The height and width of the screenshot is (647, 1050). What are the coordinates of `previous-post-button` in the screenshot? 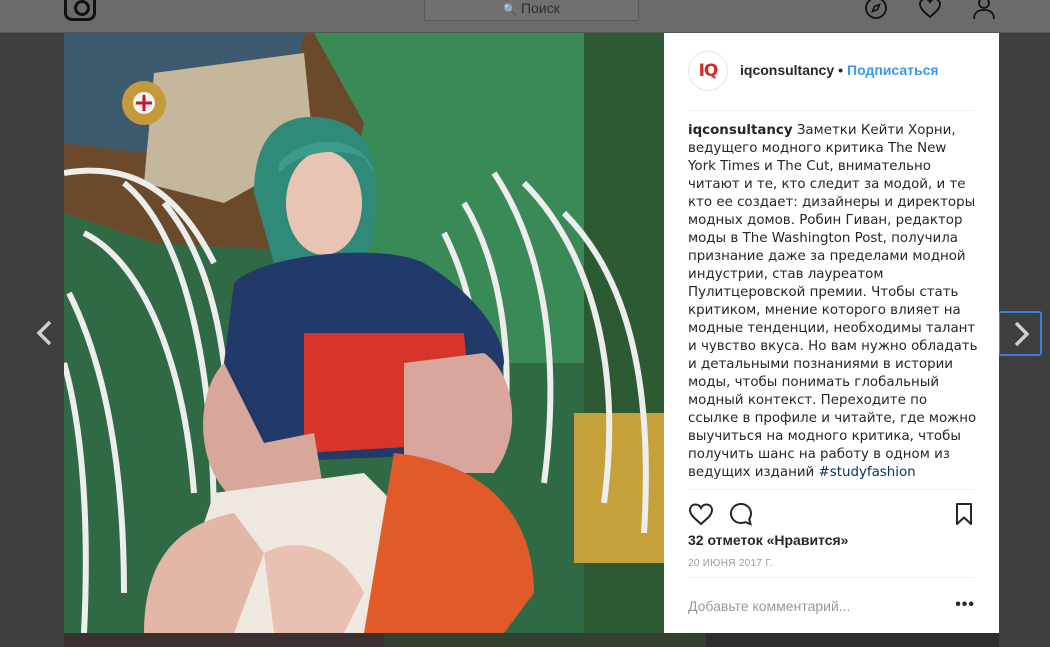 It's located at (45, 333).